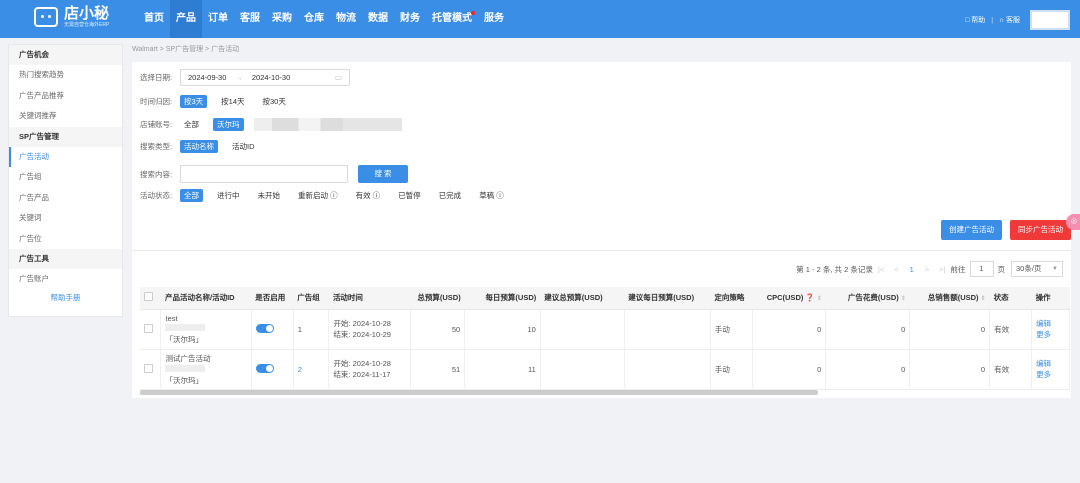 Image resolution: width=1080 pixels, height=483 pixels. I want to click on enabled-cell, so click(272, 369).